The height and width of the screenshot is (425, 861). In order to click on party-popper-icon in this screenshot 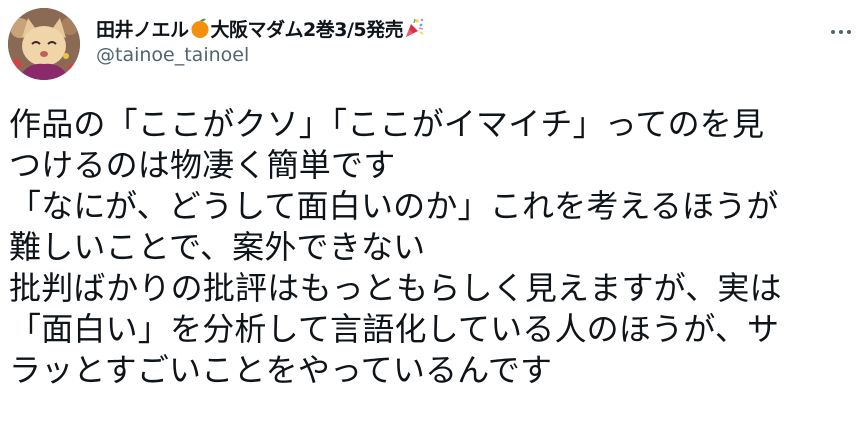, I will do `click(414, 28)`.